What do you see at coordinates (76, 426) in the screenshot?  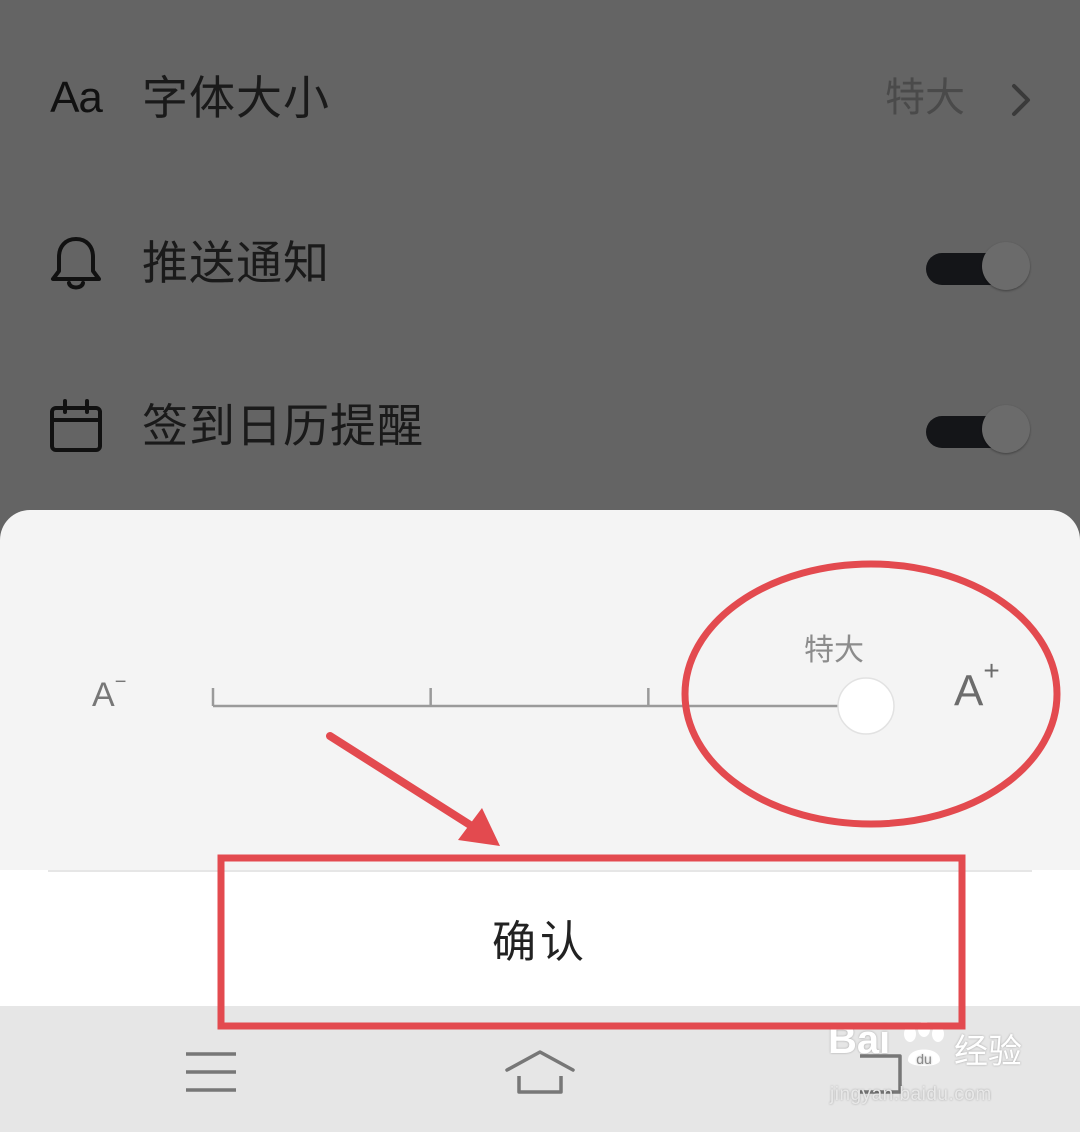 I see `calendar-icon` at bounding box center [76, 426].